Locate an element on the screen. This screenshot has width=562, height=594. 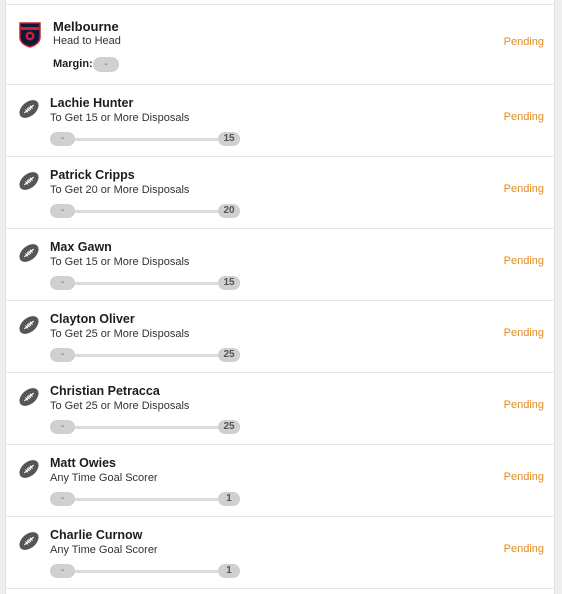
margin-value-pill: - is located at coordinates (106, 64).